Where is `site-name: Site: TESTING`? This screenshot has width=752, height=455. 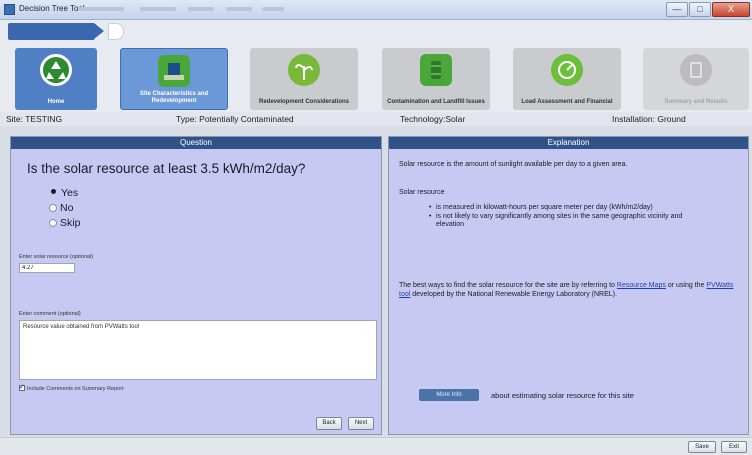
site-name: Site: TESTING is located at coordinates (34, 119).